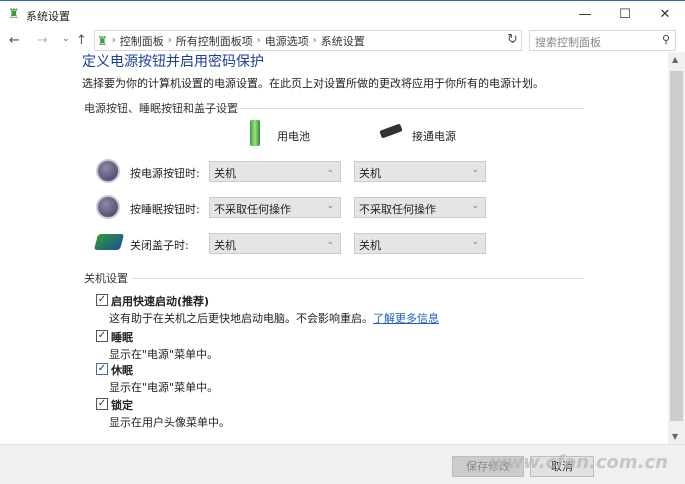  I want to click on power-button-plugged-select: 关机 ⌄, so click(420, 171).